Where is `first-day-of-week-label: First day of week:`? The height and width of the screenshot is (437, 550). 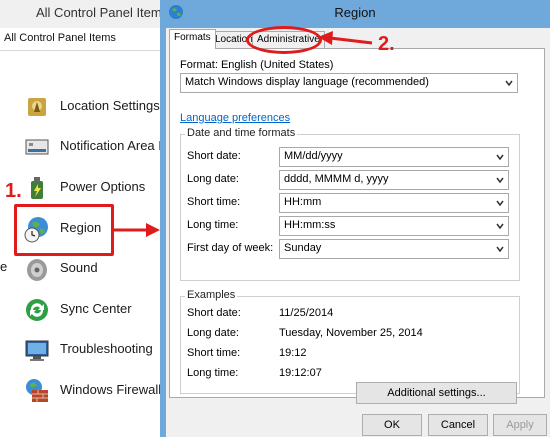
first-day-of-week-label: First day of week: is located at coordinates (230, 248).